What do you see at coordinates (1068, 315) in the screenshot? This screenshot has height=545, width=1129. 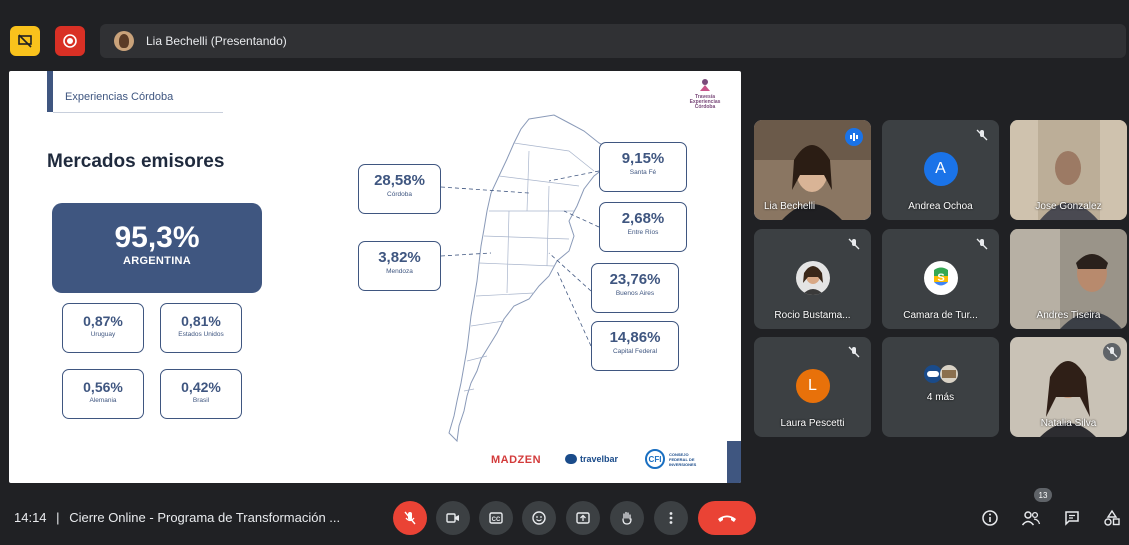 I see `participant-name: Andres Tiseira` at bounding box center [1068, 315].